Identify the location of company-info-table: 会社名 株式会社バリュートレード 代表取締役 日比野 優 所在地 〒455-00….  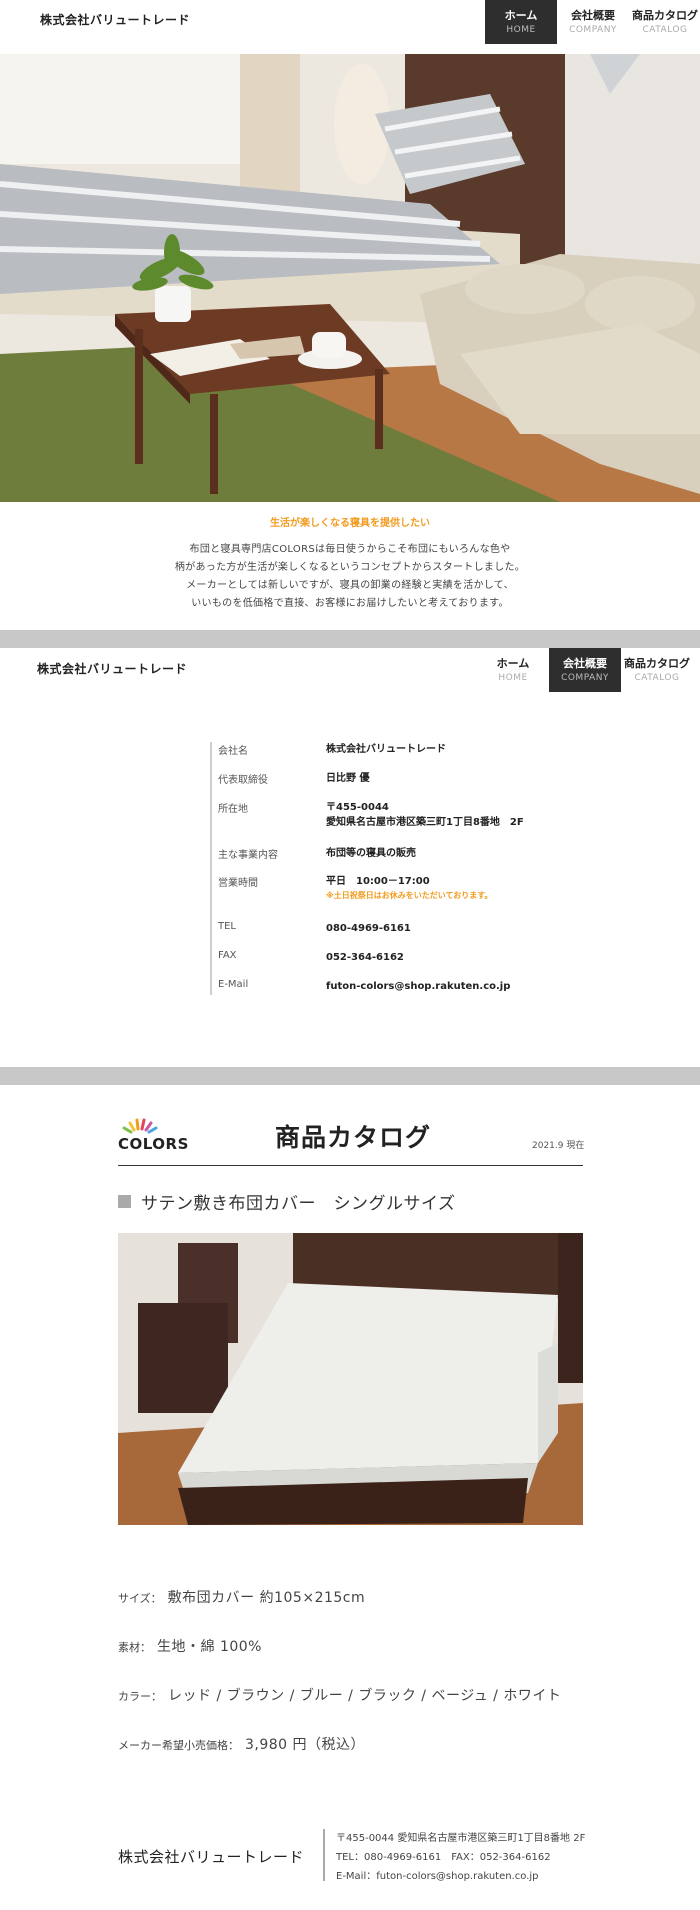
(381, 868).